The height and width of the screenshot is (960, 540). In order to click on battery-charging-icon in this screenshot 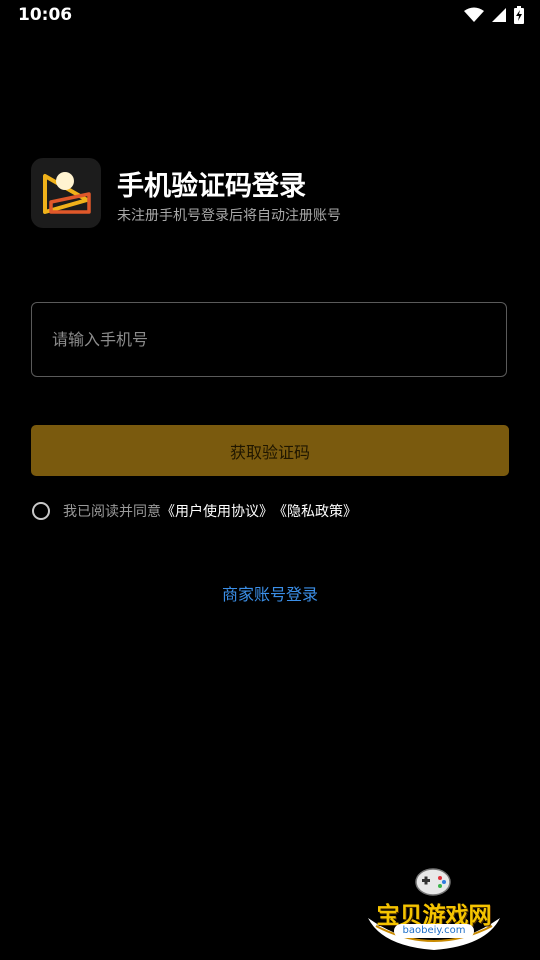, I will do `click(519, 15)`.